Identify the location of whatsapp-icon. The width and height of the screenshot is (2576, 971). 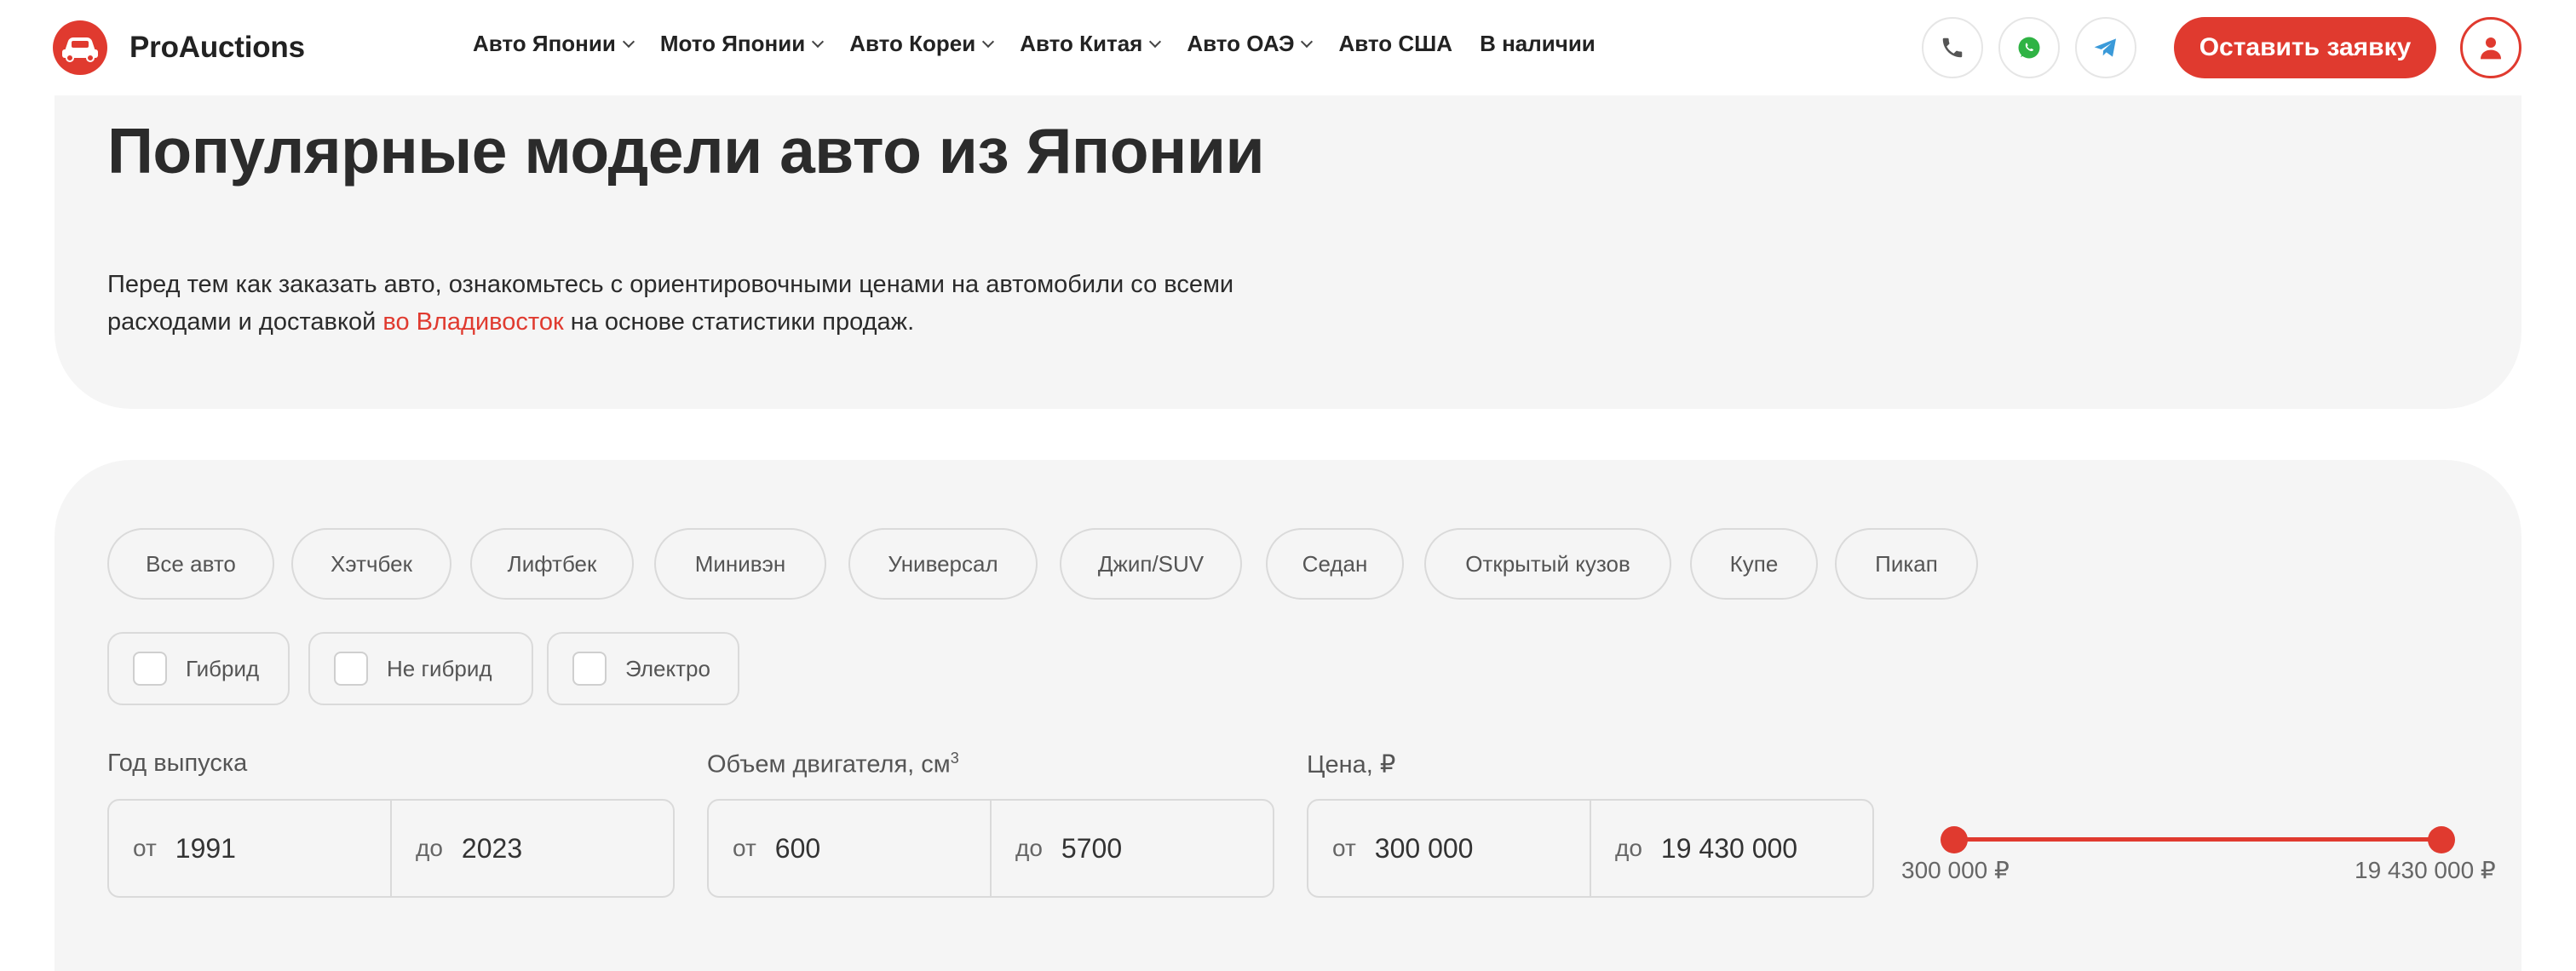
(2029, 48).